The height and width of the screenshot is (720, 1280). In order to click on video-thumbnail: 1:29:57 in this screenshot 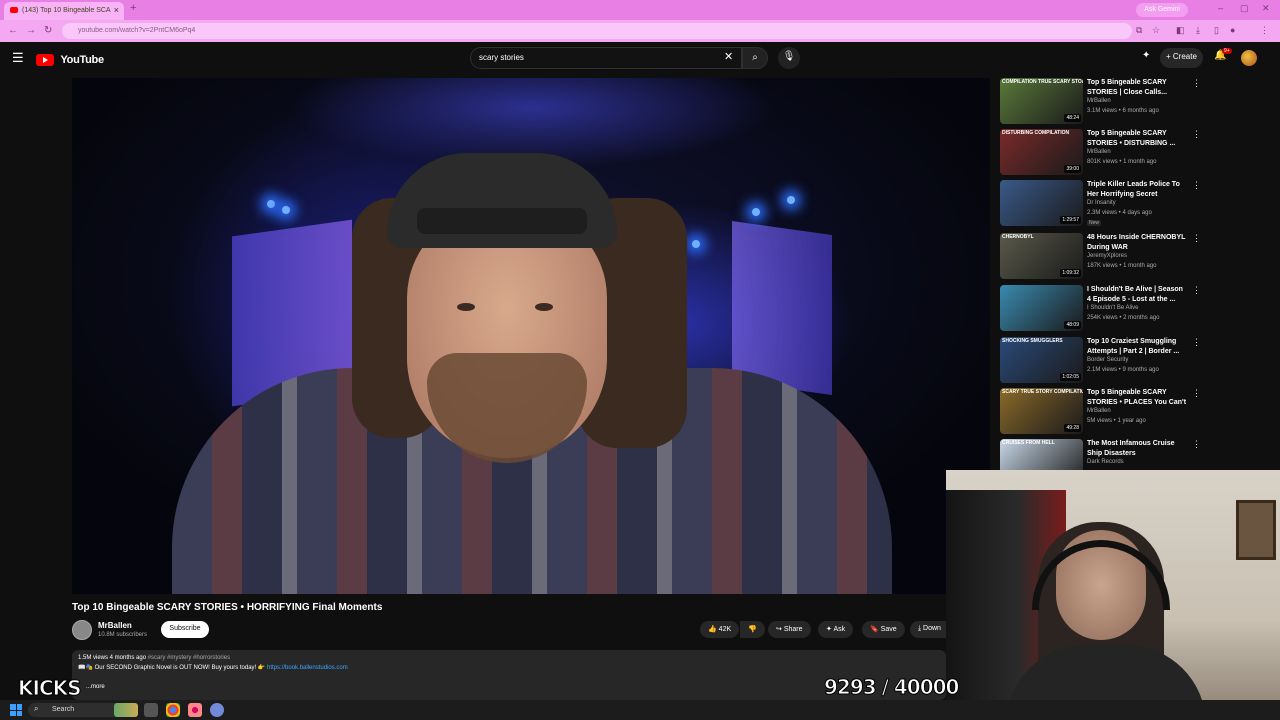, I will do `click(1041, 203)`.